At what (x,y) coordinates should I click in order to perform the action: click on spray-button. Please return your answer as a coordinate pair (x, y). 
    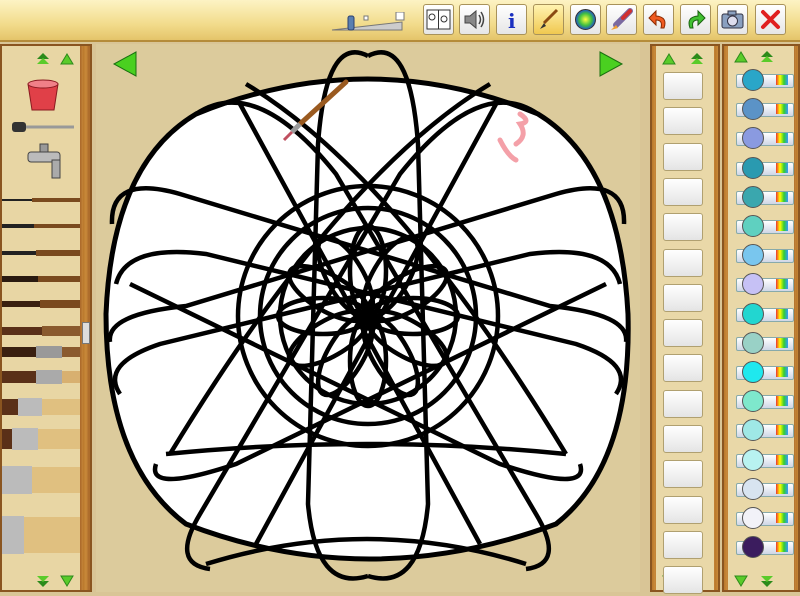
    Looking at the image, I should click on (621, 19).